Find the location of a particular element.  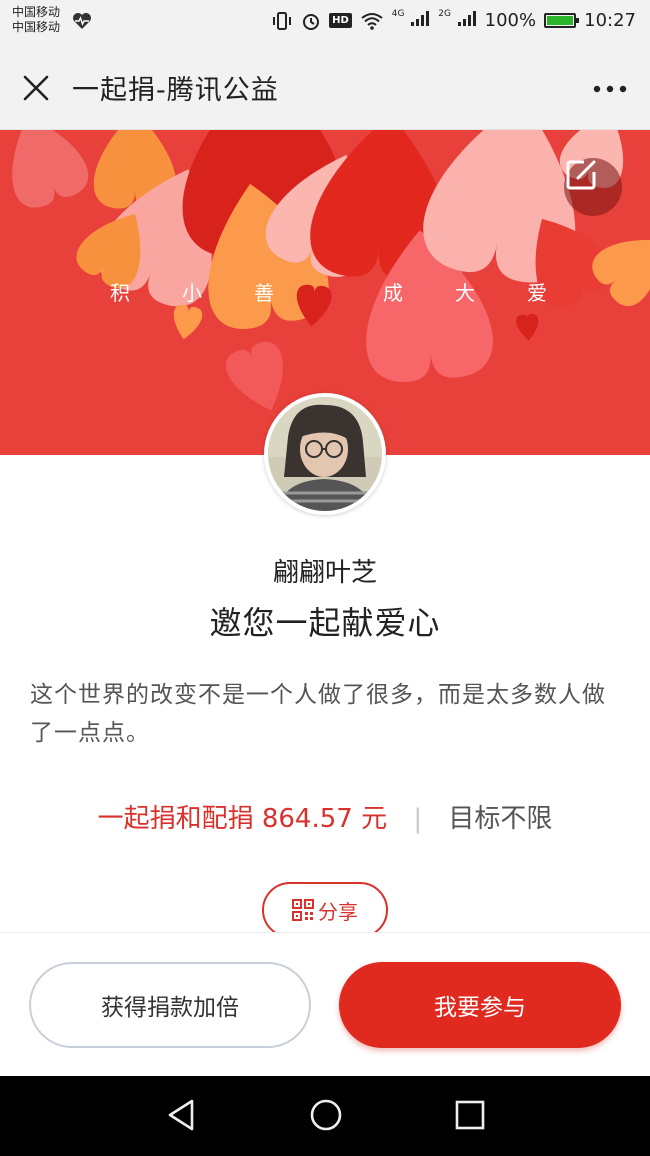

action-bar: 获得捐款加倍 我要参与 is located at coordinates (325, 1004).